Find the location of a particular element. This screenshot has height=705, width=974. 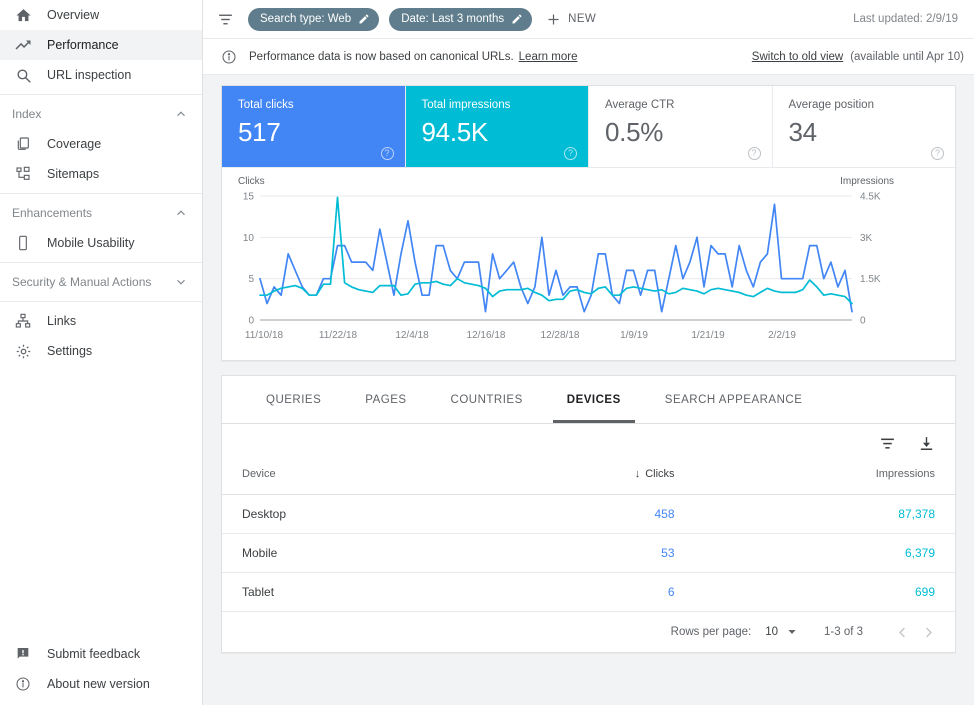

chevron-up-icon is located at coordinates (181, 213).